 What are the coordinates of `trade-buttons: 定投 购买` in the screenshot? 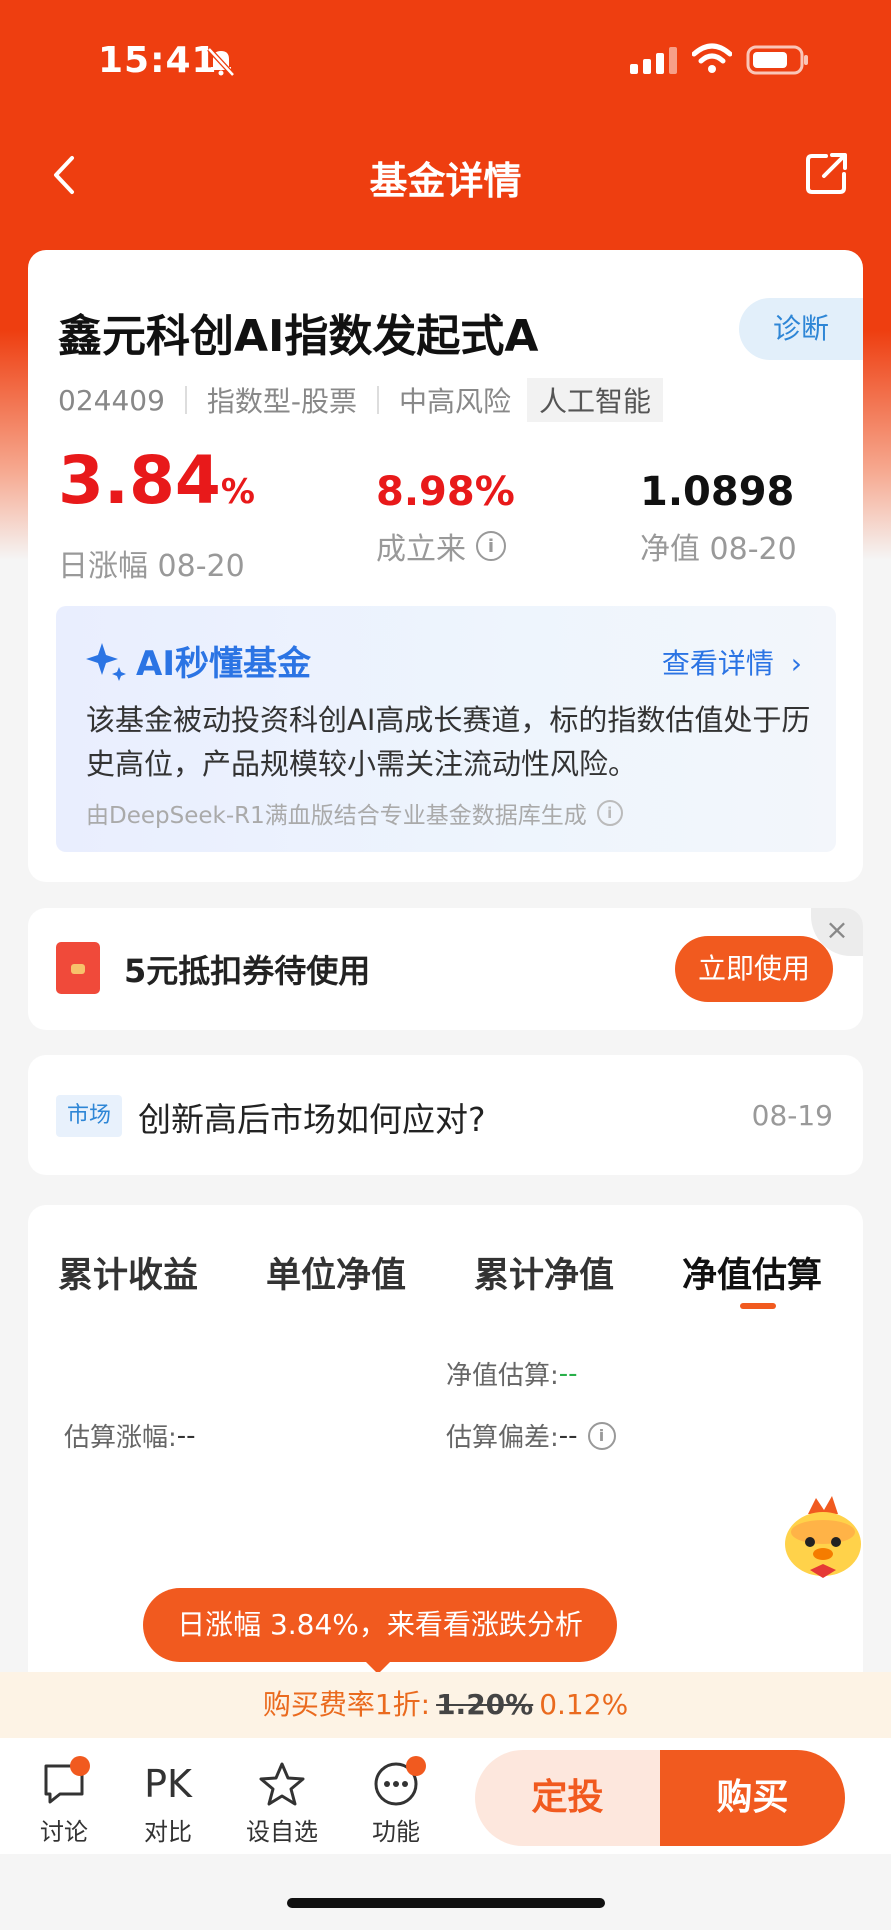 It's located at (660, 1798).